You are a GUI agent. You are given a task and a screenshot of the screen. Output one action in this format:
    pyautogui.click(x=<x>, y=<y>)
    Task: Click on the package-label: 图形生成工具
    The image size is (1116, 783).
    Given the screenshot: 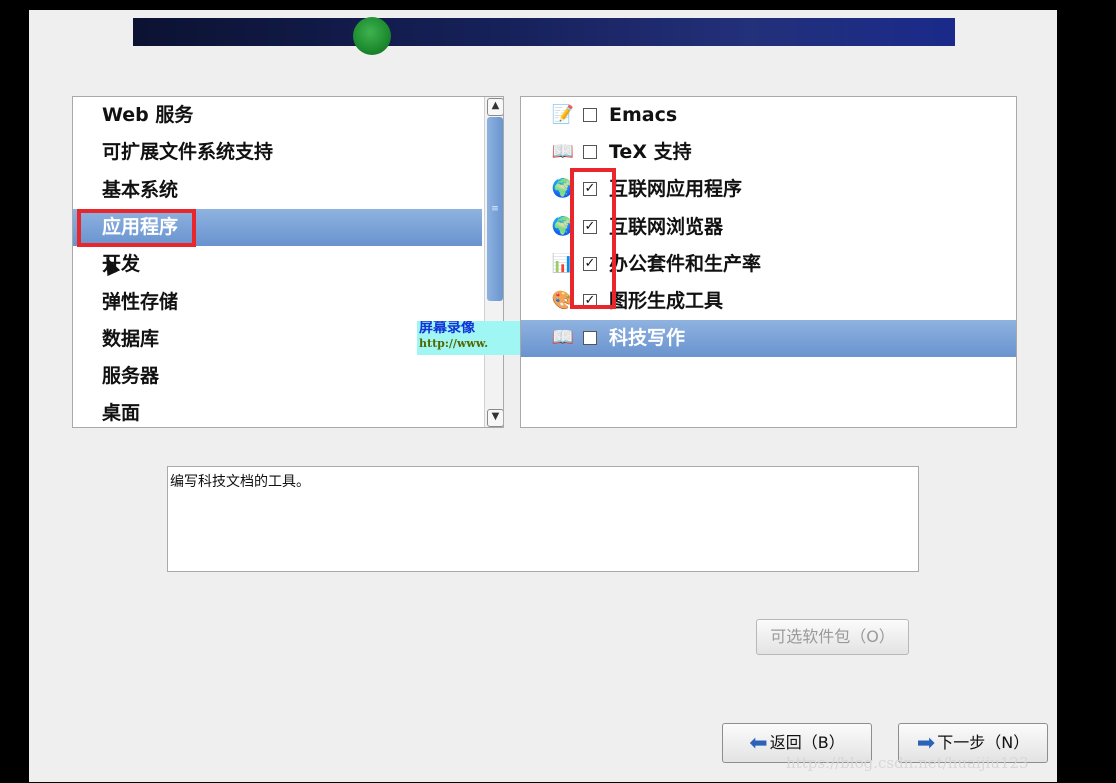 What is the action you would take?
    pyautogui.click(x=666, y=301)
    